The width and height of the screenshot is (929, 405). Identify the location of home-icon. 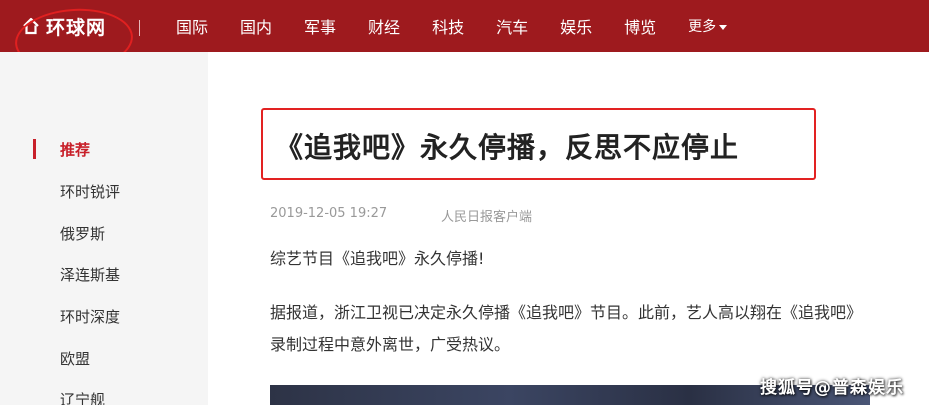
(31, 26).